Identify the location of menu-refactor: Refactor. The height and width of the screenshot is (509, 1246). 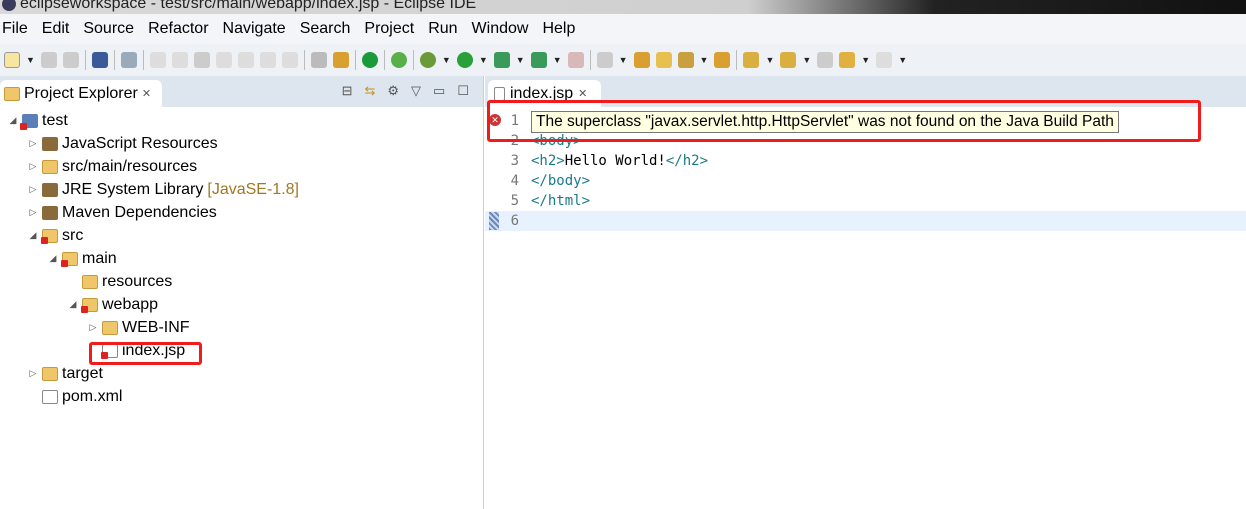
(178, 29).